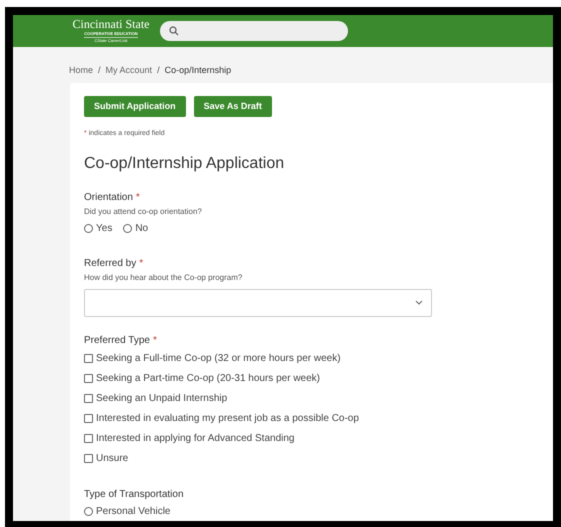 The height and width of the screenshot is (527, 561). I want to click on dropdown-field, so click(258, 302).